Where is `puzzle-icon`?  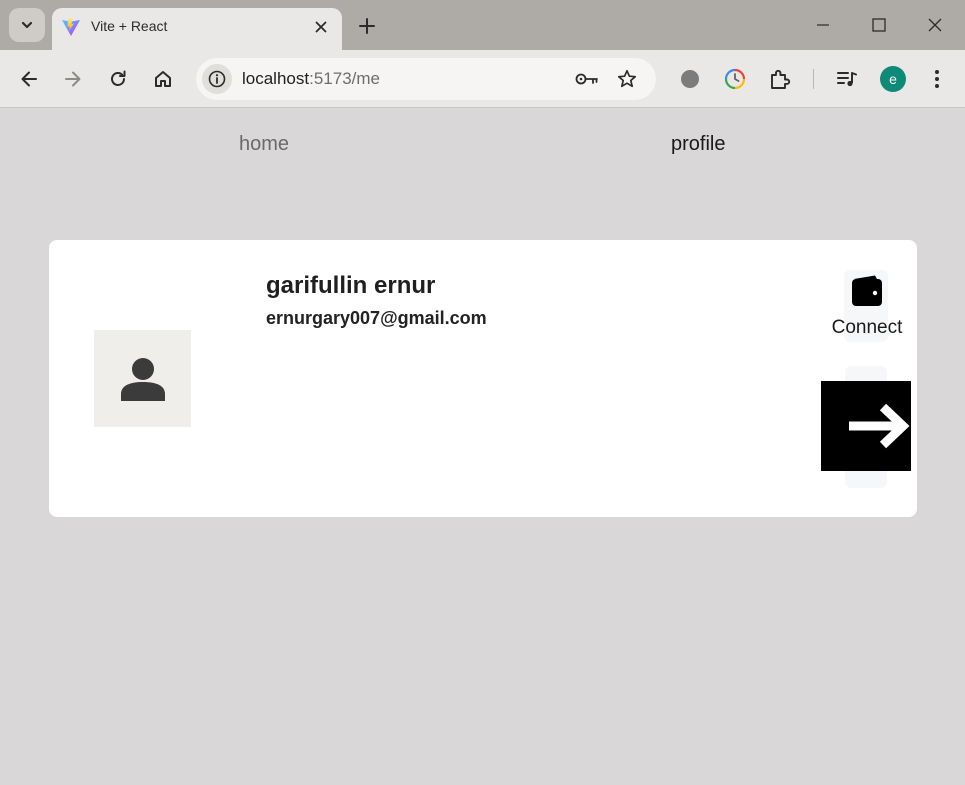
puzzle-icon is located at coordinates (781, 79).